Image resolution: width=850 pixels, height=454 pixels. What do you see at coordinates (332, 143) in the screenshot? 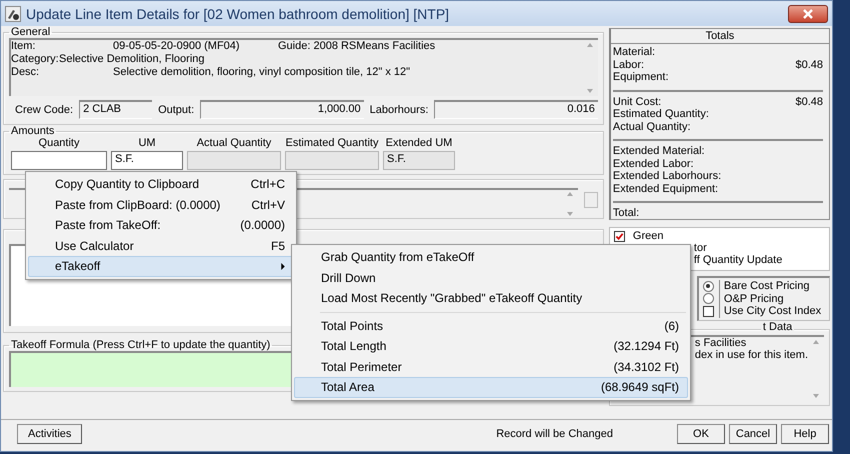
I see `column-label: Estimated Quantity` at bounding box center [332, 143].